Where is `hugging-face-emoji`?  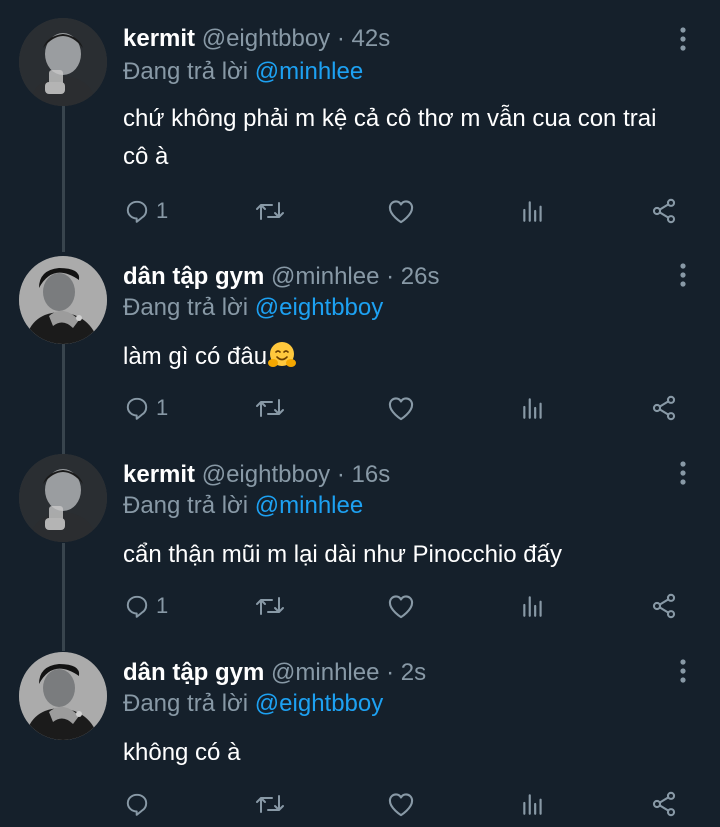
hugging-face-emoji is located at coordinates (282, 355).